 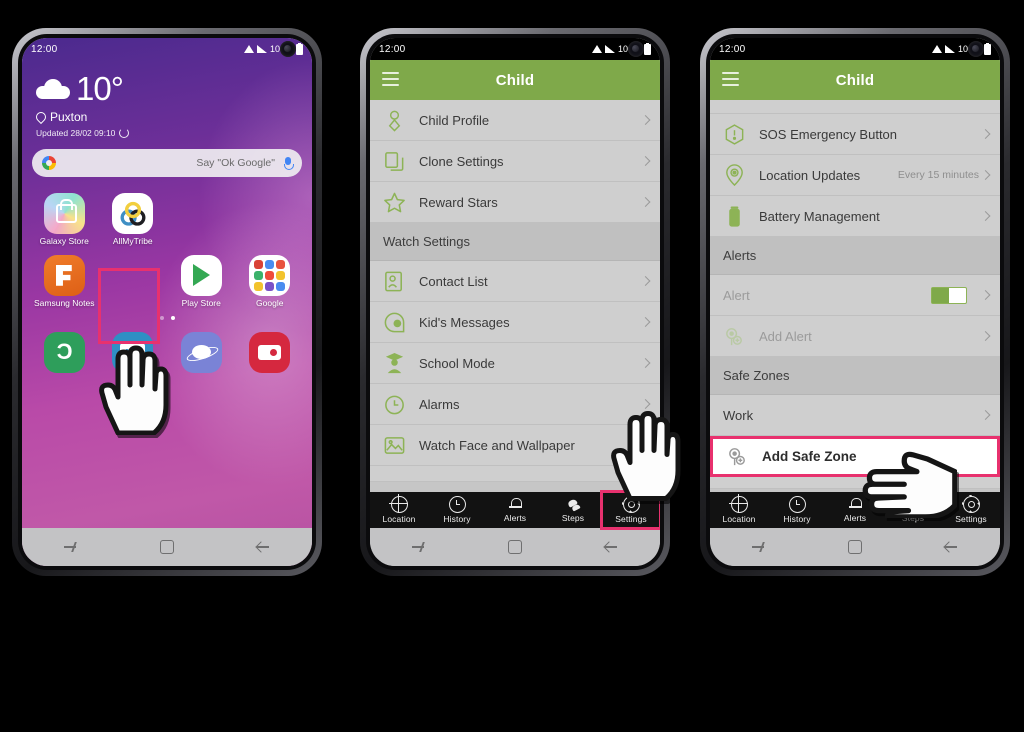 I want to click on page-dot-active, so click(x=172, y=317).